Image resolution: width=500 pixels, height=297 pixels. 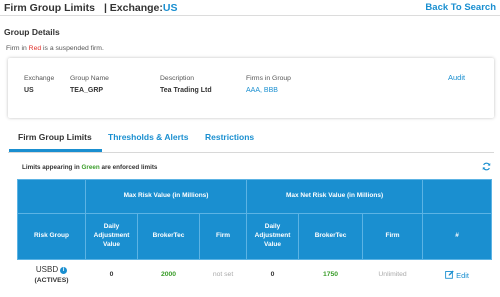 I want to click on firms-in-group-label: Firms in Group, so click(x=268, y=78).